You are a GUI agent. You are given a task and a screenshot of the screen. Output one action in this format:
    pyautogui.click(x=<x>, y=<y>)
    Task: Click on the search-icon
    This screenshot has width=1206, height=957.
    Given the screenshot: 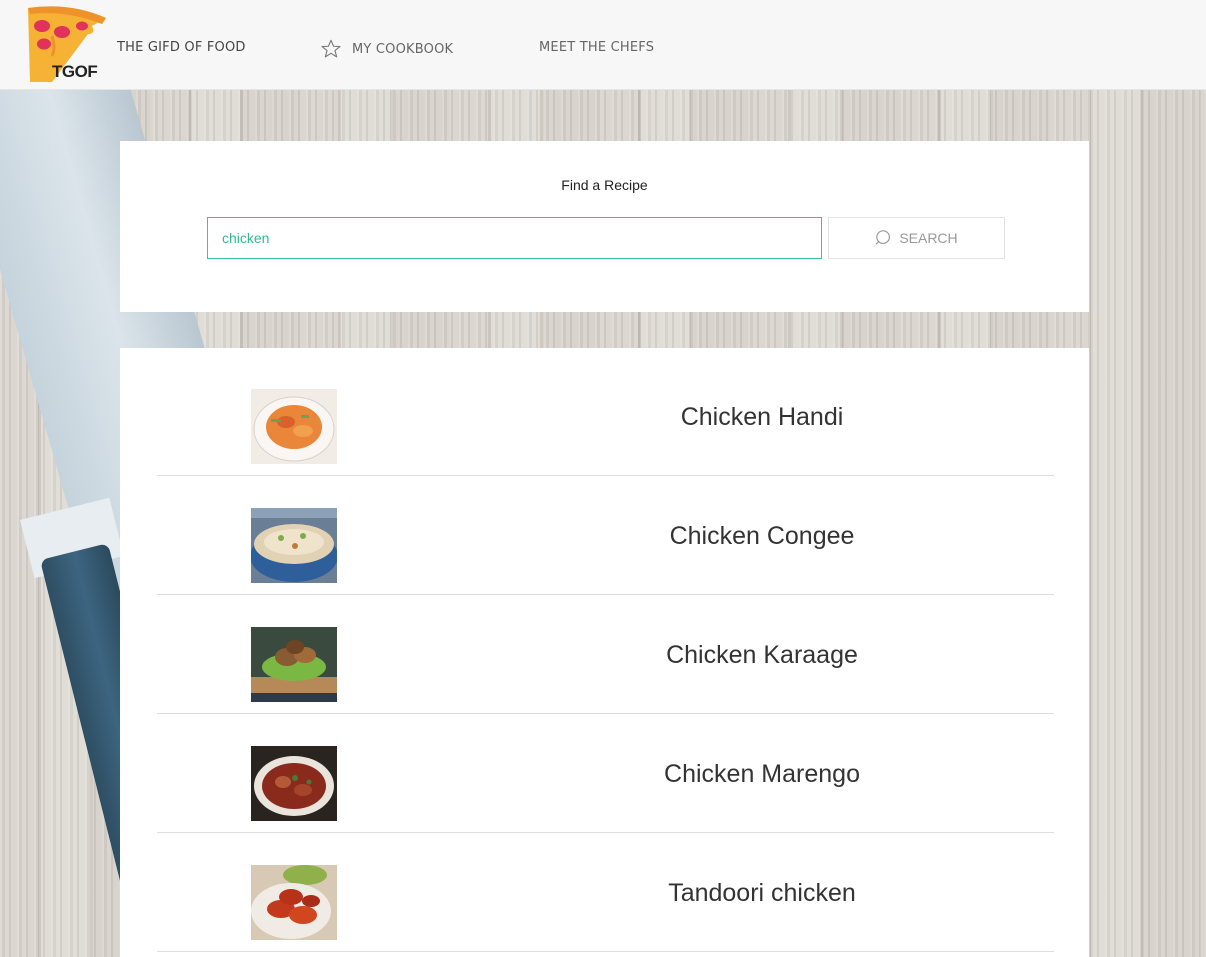 What is the action you would take?
    pyautogui.click(x=884, y=238)
    